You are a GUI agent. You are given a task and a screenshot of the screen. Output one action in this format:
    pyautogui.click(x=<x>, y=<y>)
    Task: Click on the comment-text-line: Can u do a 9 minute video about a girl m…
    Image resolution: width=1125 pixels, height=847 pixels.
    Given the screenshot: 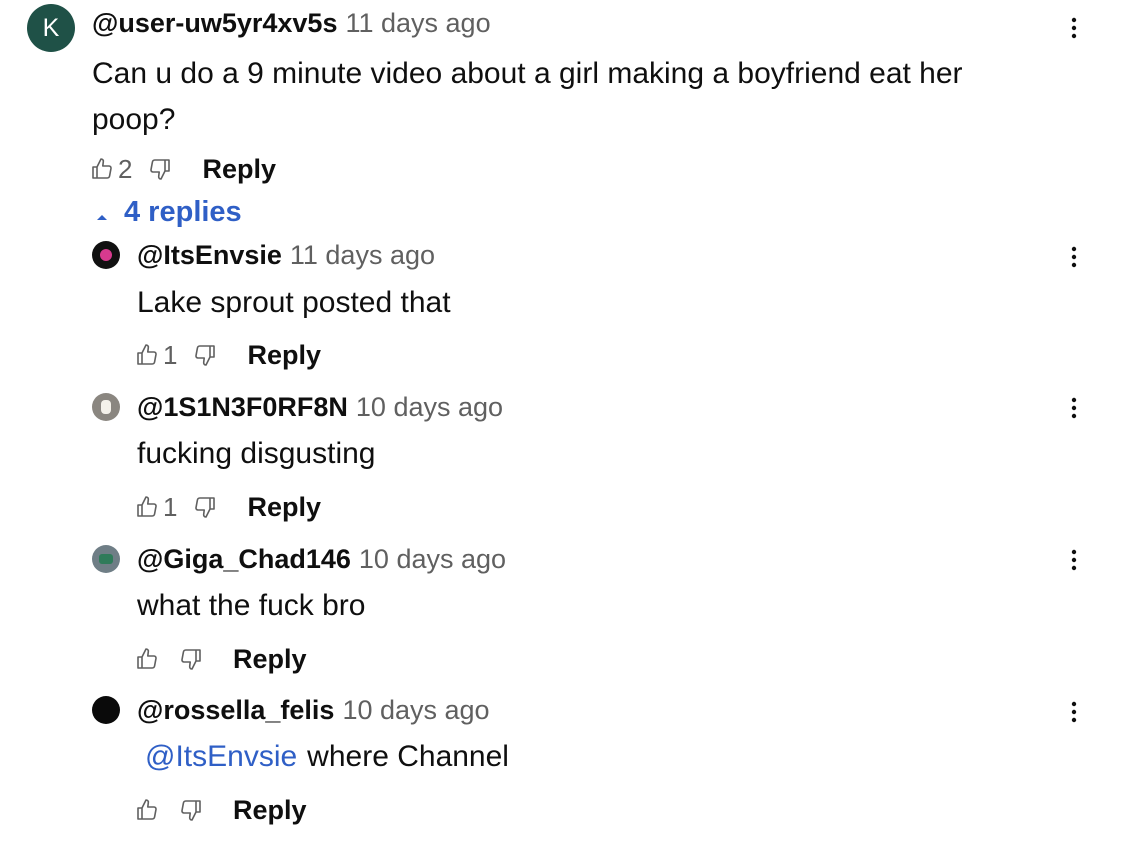 What is the action you would take?
    pyautogui.click(x=527, y=73)
    